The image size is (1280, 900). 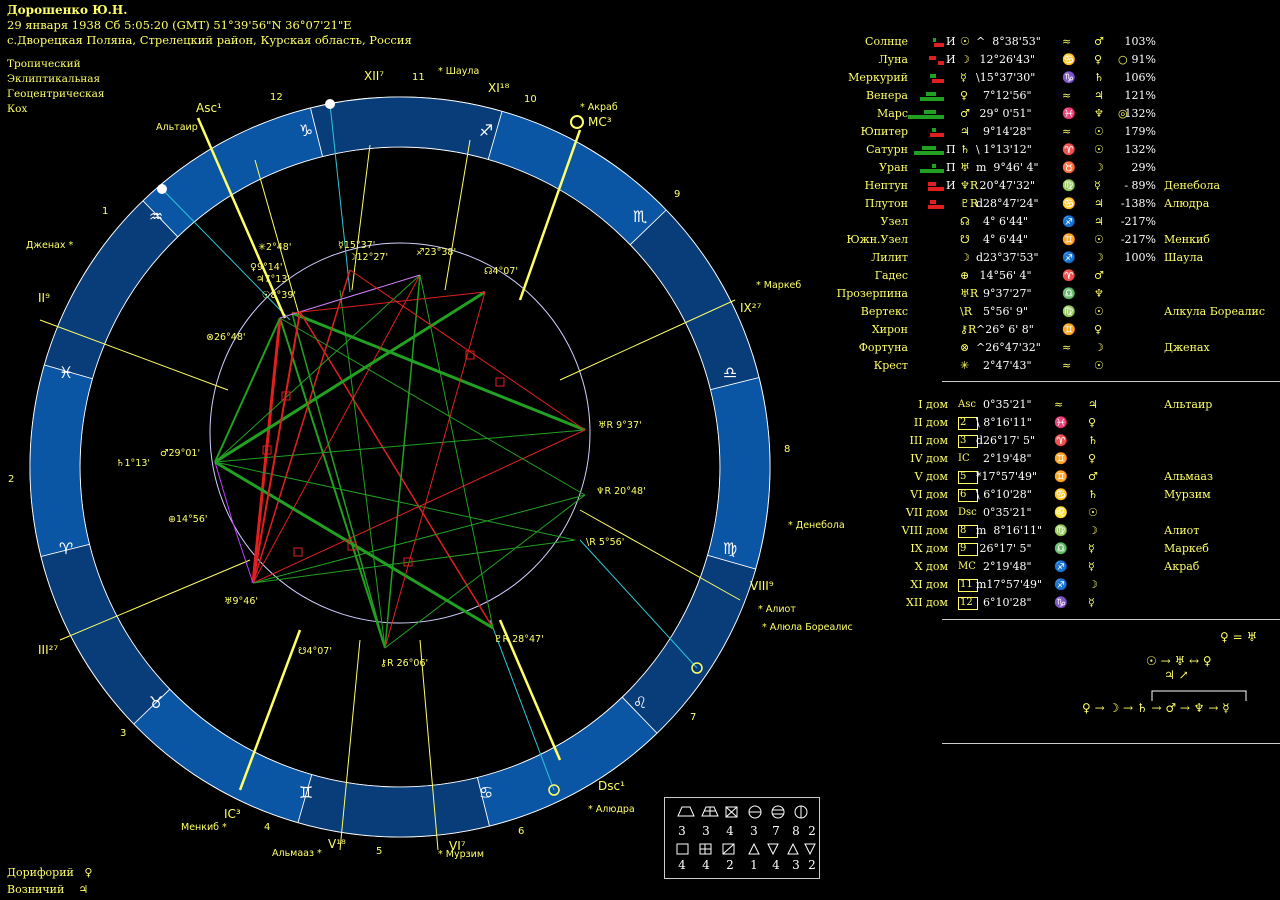 What do you see at coordinates (968, 549) in the screenshot?
I see `house-symbol: 9` at bounding box center [968, 549].